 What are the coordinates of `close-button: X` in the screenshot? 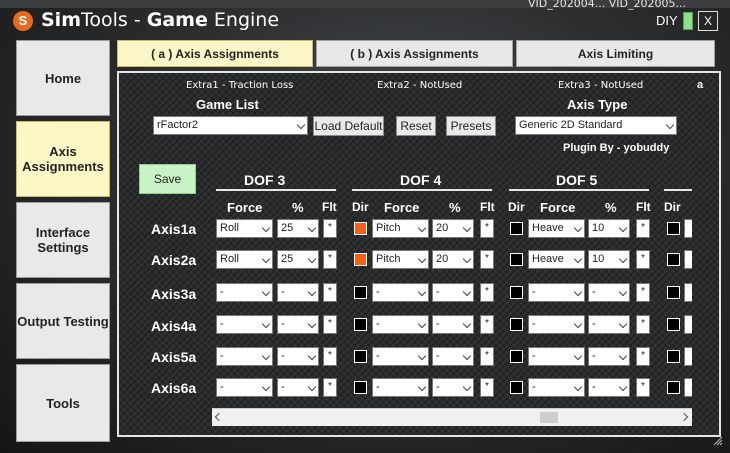 It's located at (708, 21).